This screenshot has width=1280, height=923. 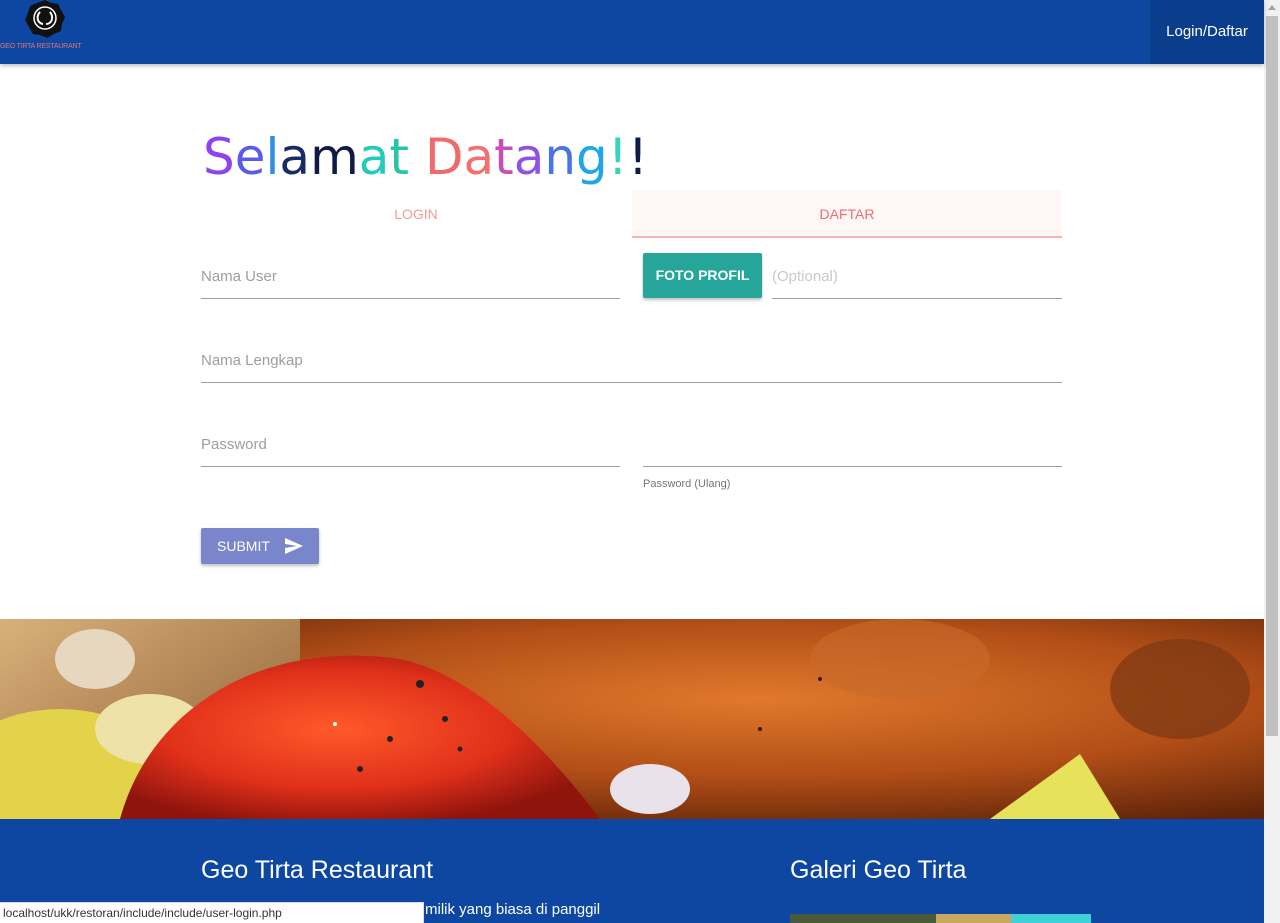 I want to click on brand-logo-link: GEO TIRTA RESTAURANT, so click(x=46, y=28).